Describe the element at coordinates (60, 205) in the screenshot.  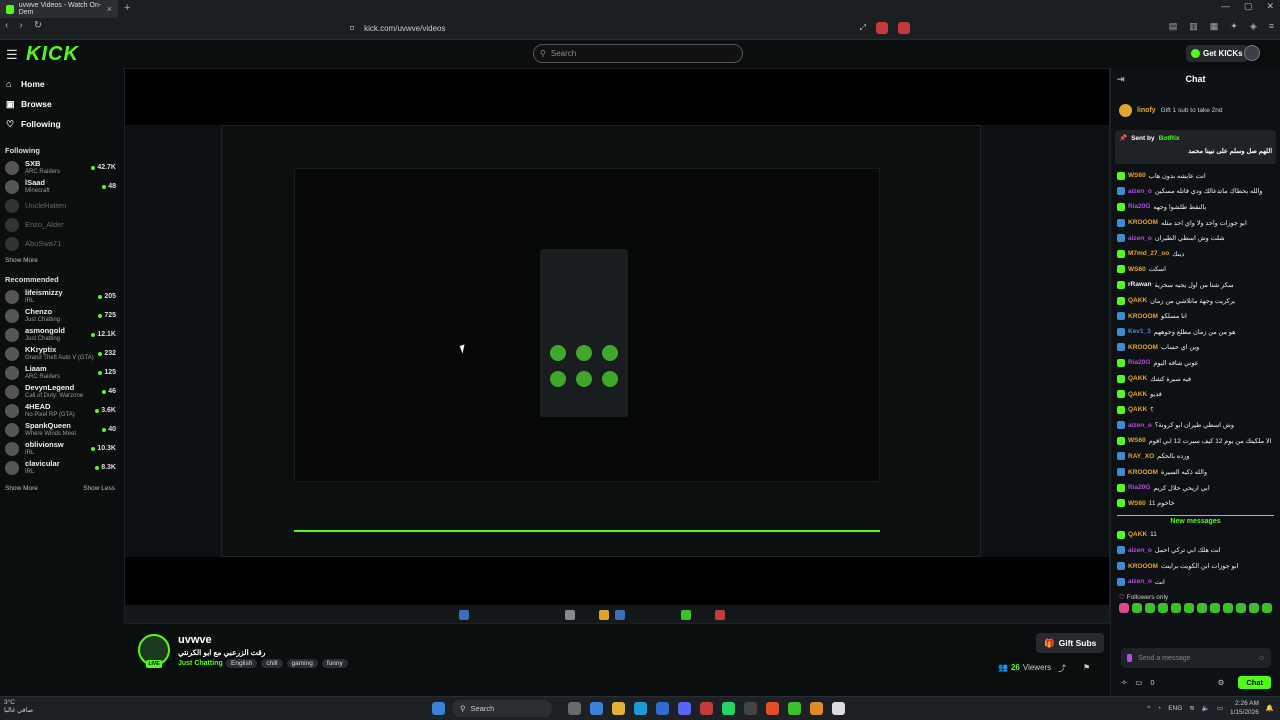
I see `sidebar-channel: UncleHatten` at that location.